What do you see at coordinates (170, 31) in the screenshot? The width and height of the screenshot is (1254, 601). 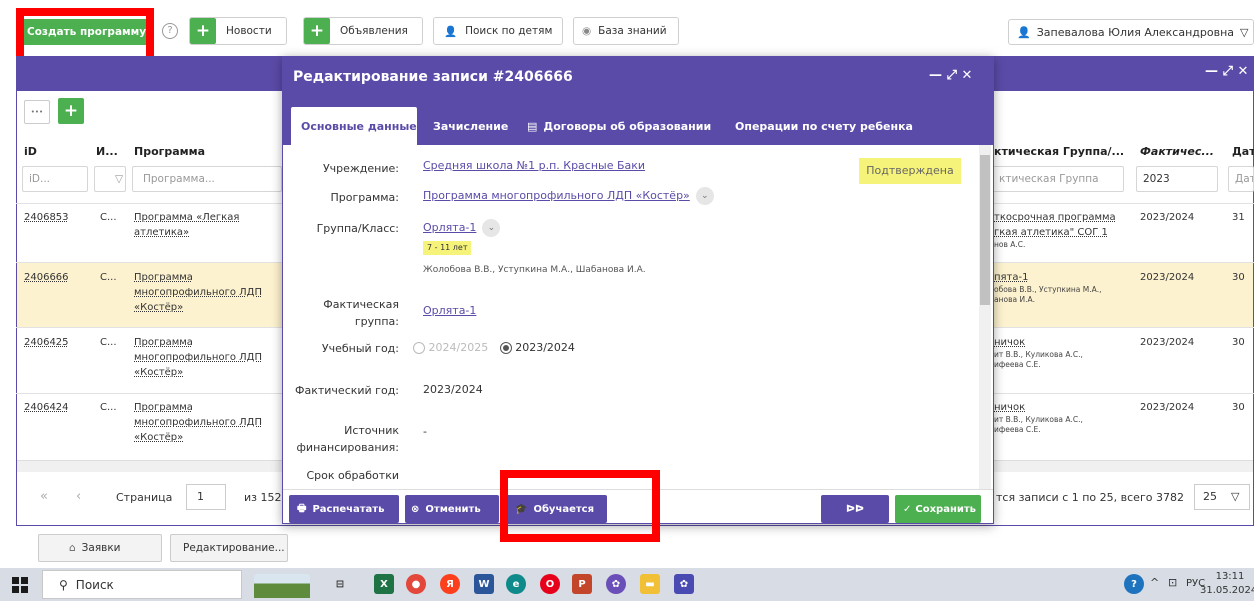 I see `help-icon: ?` at bounding box center [170, 31].